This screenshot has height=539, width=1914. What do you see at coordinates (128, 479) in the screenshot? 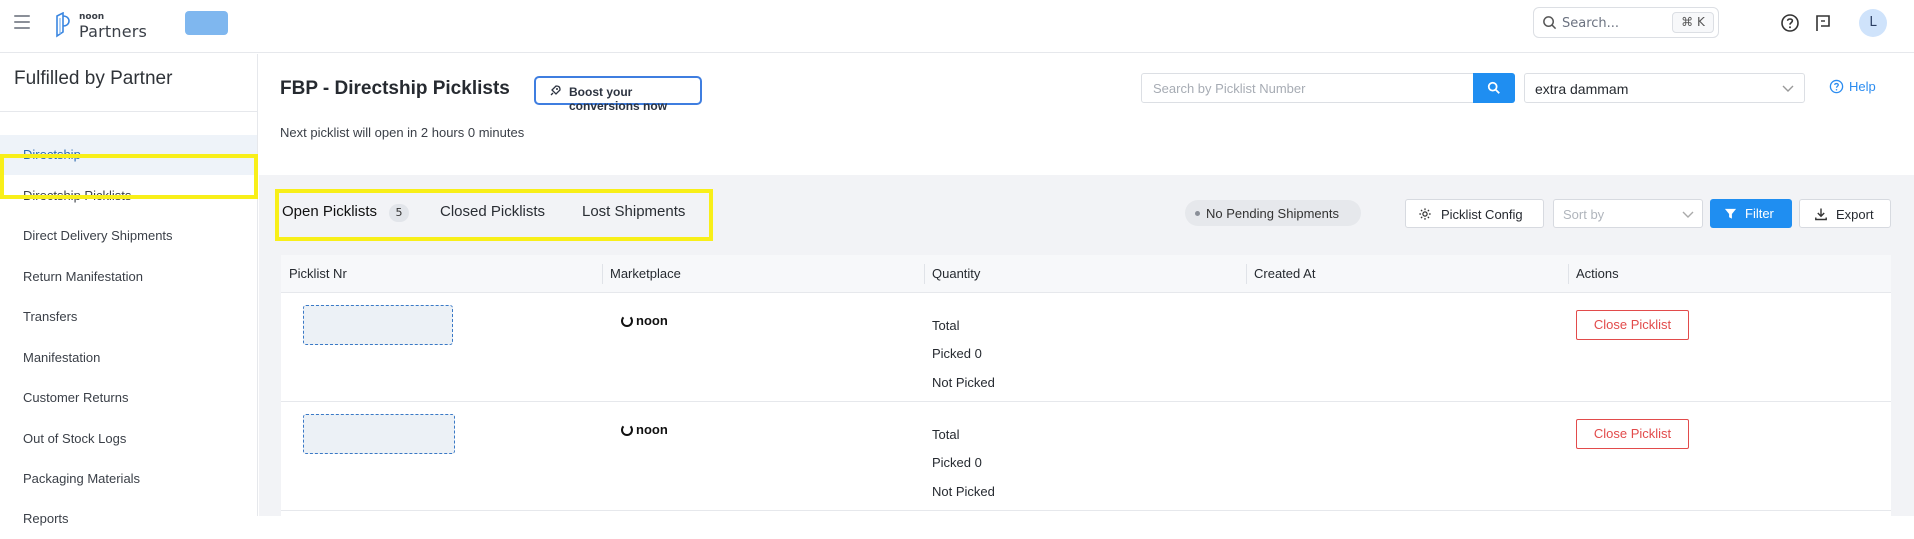
I see `sidebar-item-packaging-materials: Packaging Materials` at bounding box center [128, 479].